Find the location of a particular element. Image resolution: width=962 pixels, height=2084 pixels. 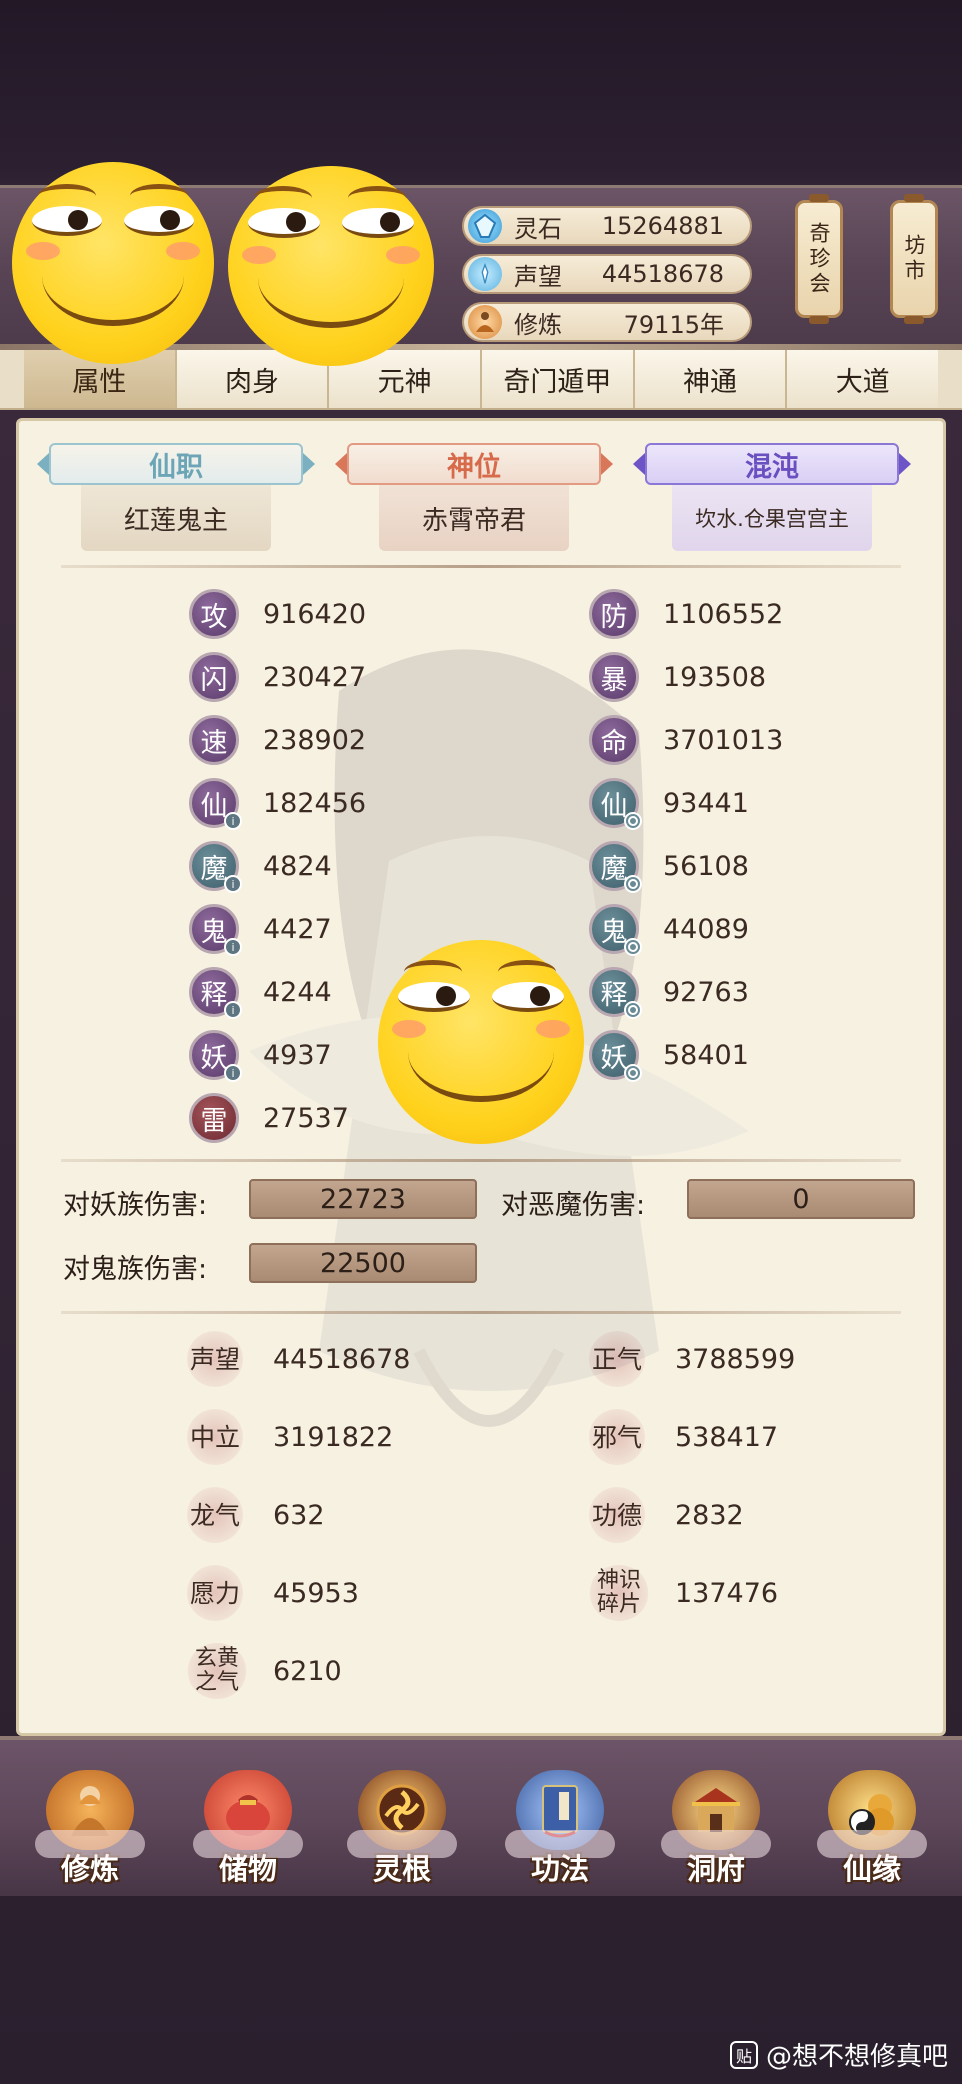

tab-divine-power: 神通 is located at coordinates (711, 379).